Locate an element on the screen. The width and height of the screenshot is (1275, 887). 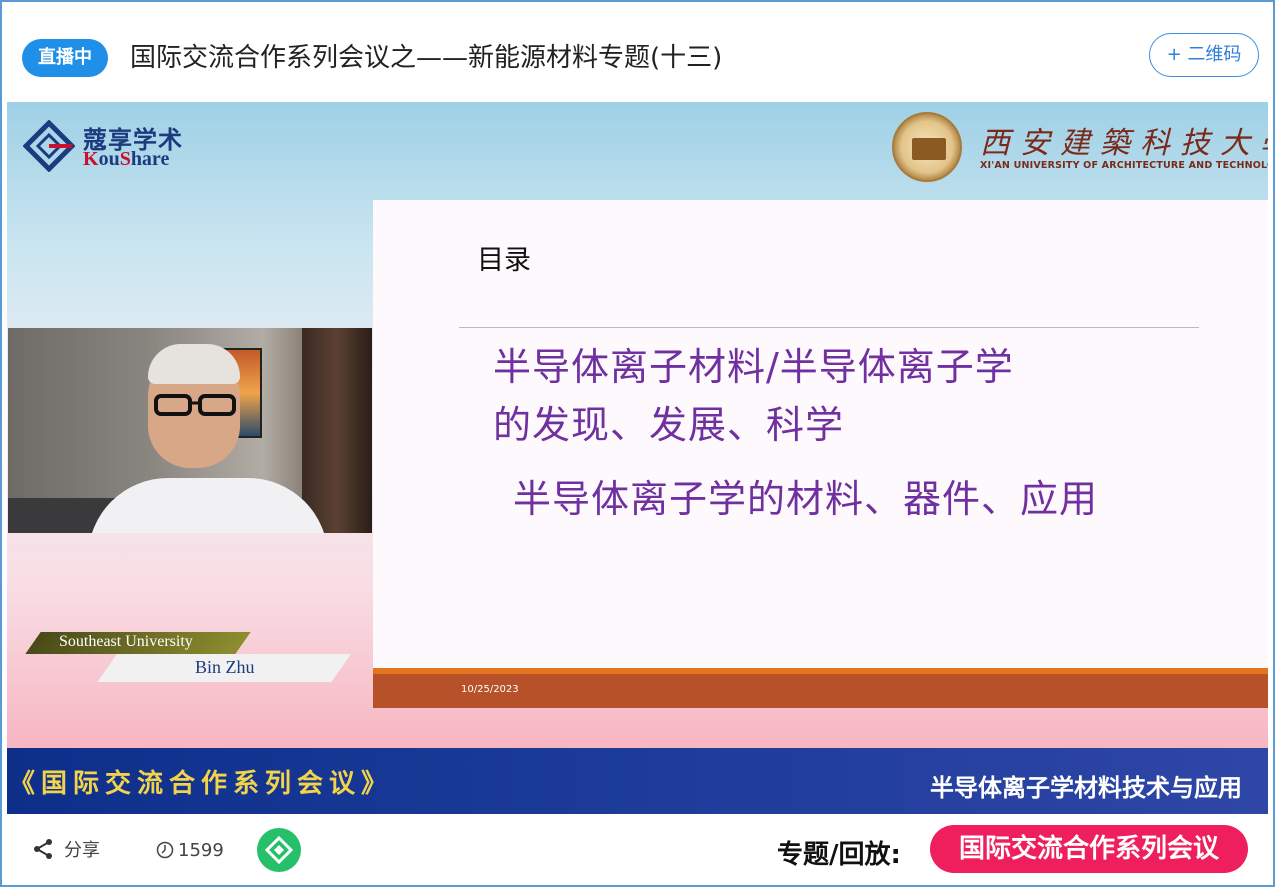
conference-banner: 《国际交流合作系列会议》 半导体离子学材料技术与应用 is located at coordinates (637, 781).